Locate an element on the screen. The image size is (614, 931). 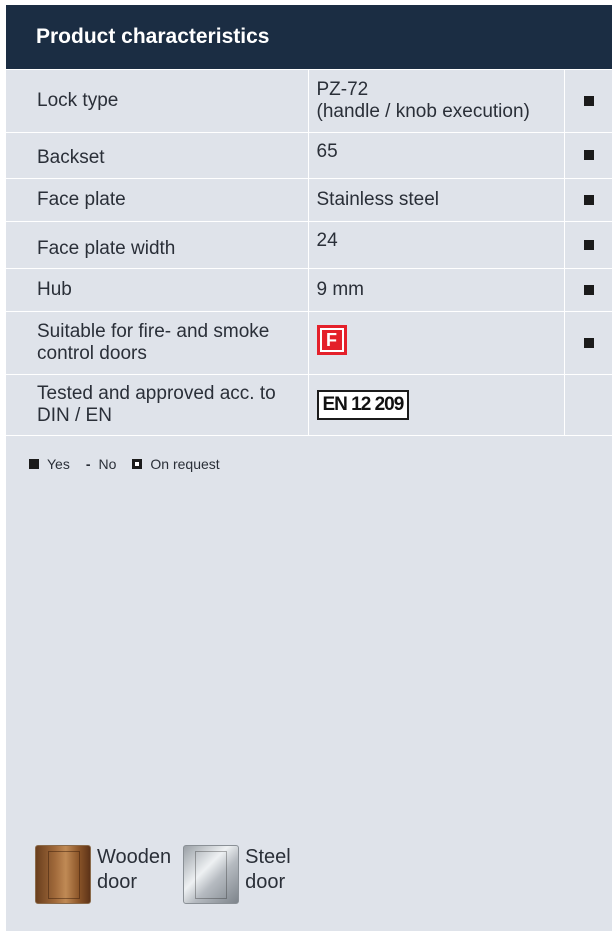
panel-title: Product characteristics is located at coordinates (309, 37).